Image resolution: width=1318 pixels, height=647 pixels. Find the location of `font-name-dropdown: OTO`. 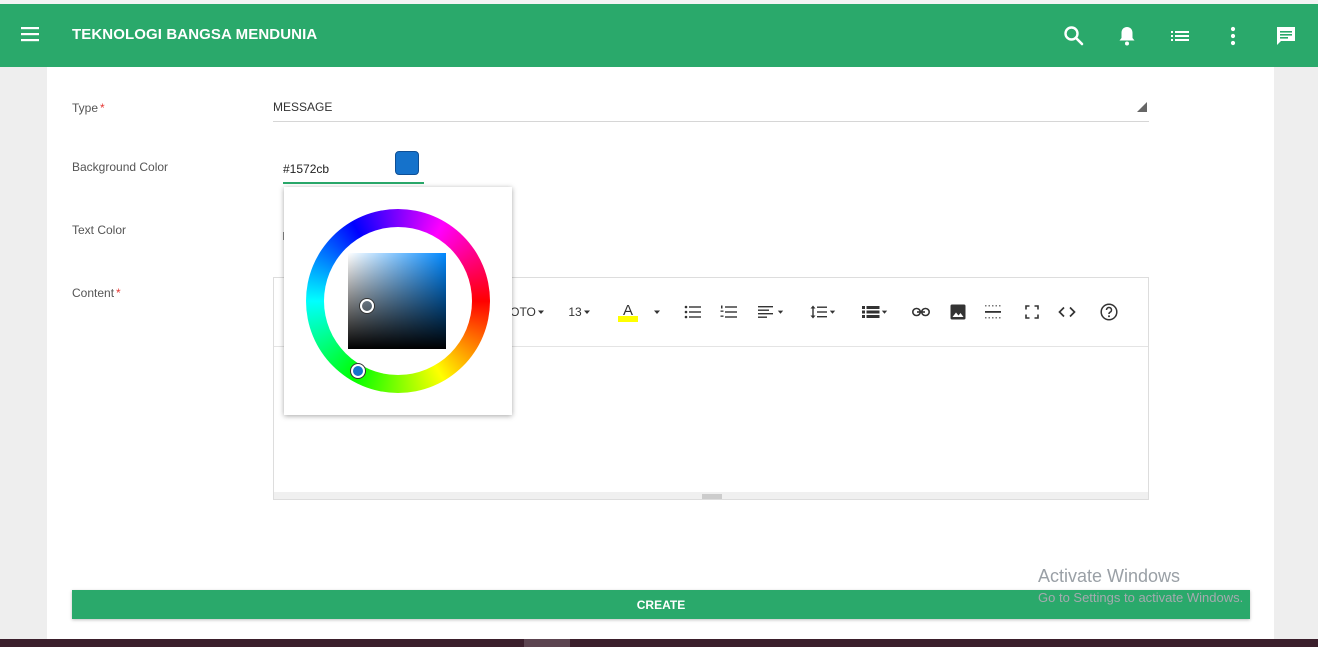

font-name-dropdown: OTO is located at coordinates (528, 312).